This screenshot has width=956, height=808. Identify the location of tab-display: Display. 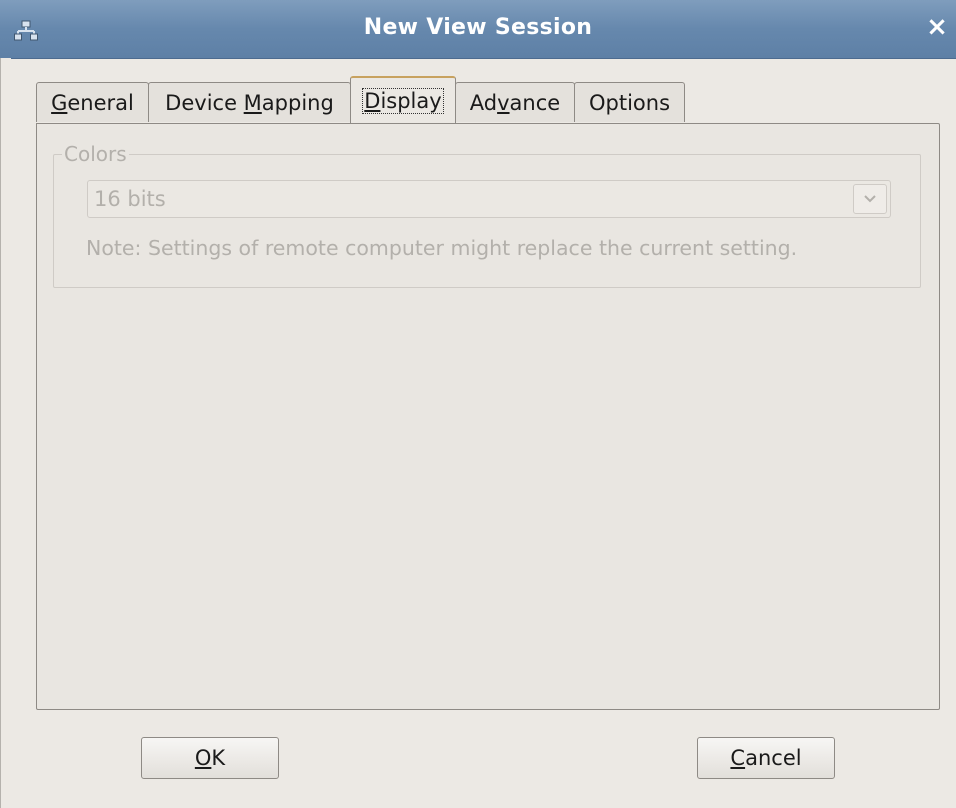
(403, 100).